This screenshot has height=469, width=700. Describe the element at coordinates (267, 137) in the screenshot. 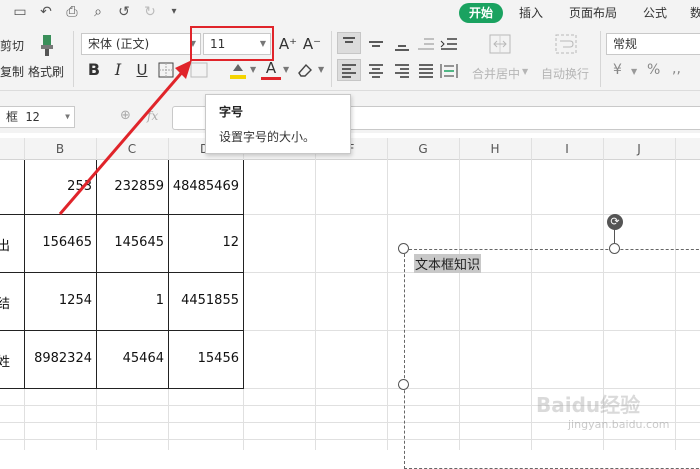

I see `tooltip-description: 设置字号的大小。` at that location.